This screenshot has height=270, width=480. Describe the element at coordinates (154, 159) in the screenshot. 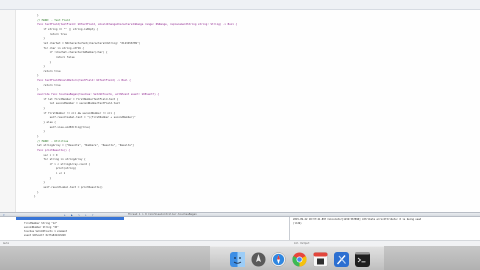

I see `code-line: for string in stringArray {` at that location.